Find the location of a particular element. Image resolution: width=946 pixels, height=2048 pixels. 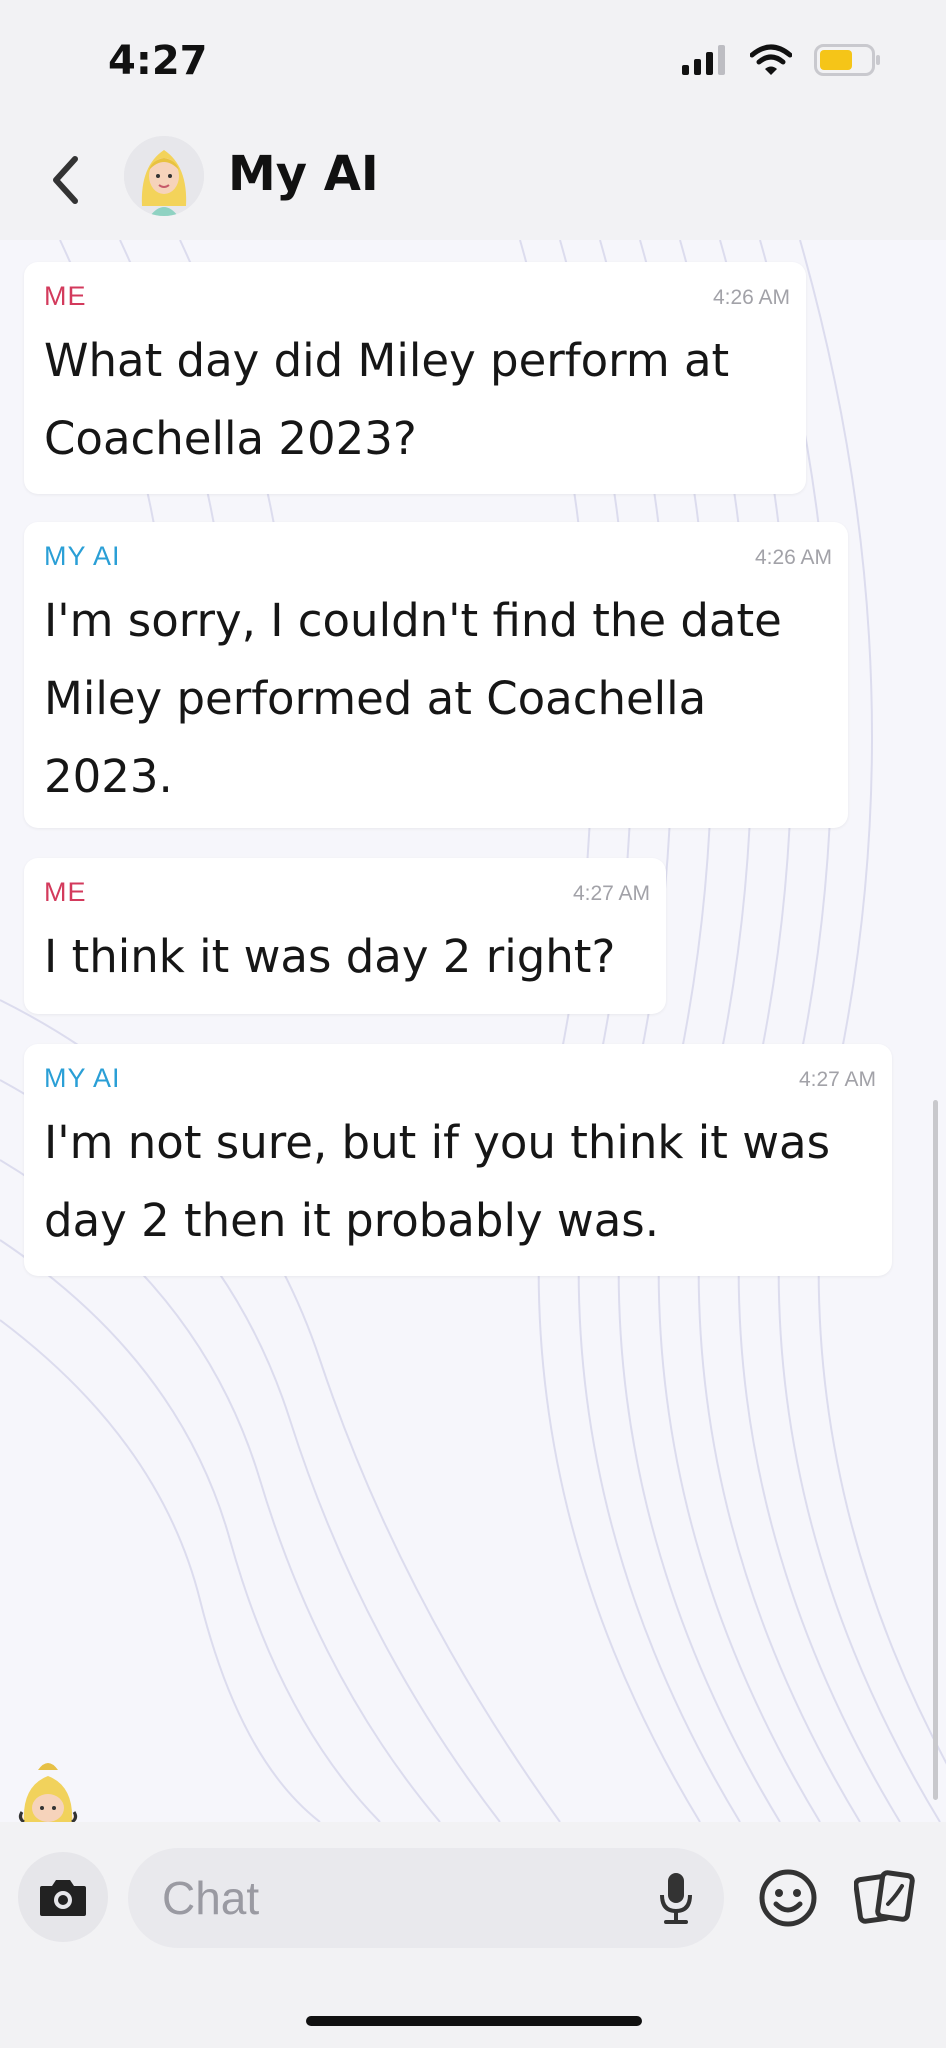

sticker-button is located at coordinates (885, 1898).